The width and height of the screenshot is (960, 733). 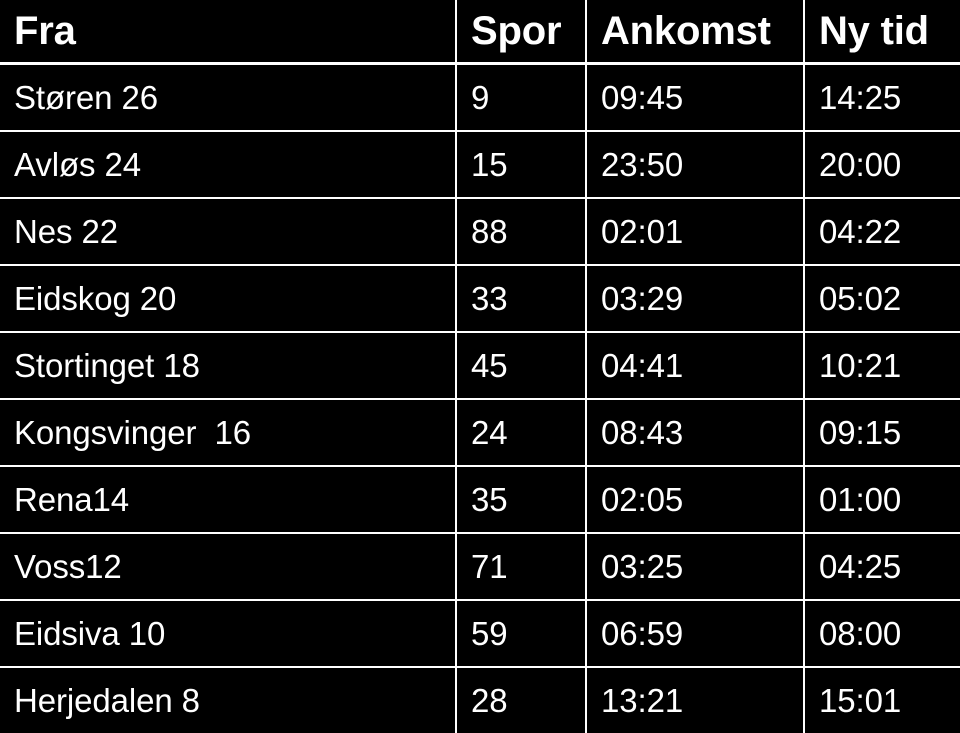 I want to click on table-row: Herjedalen 82813:2115:01, so click(x=480, y=700).